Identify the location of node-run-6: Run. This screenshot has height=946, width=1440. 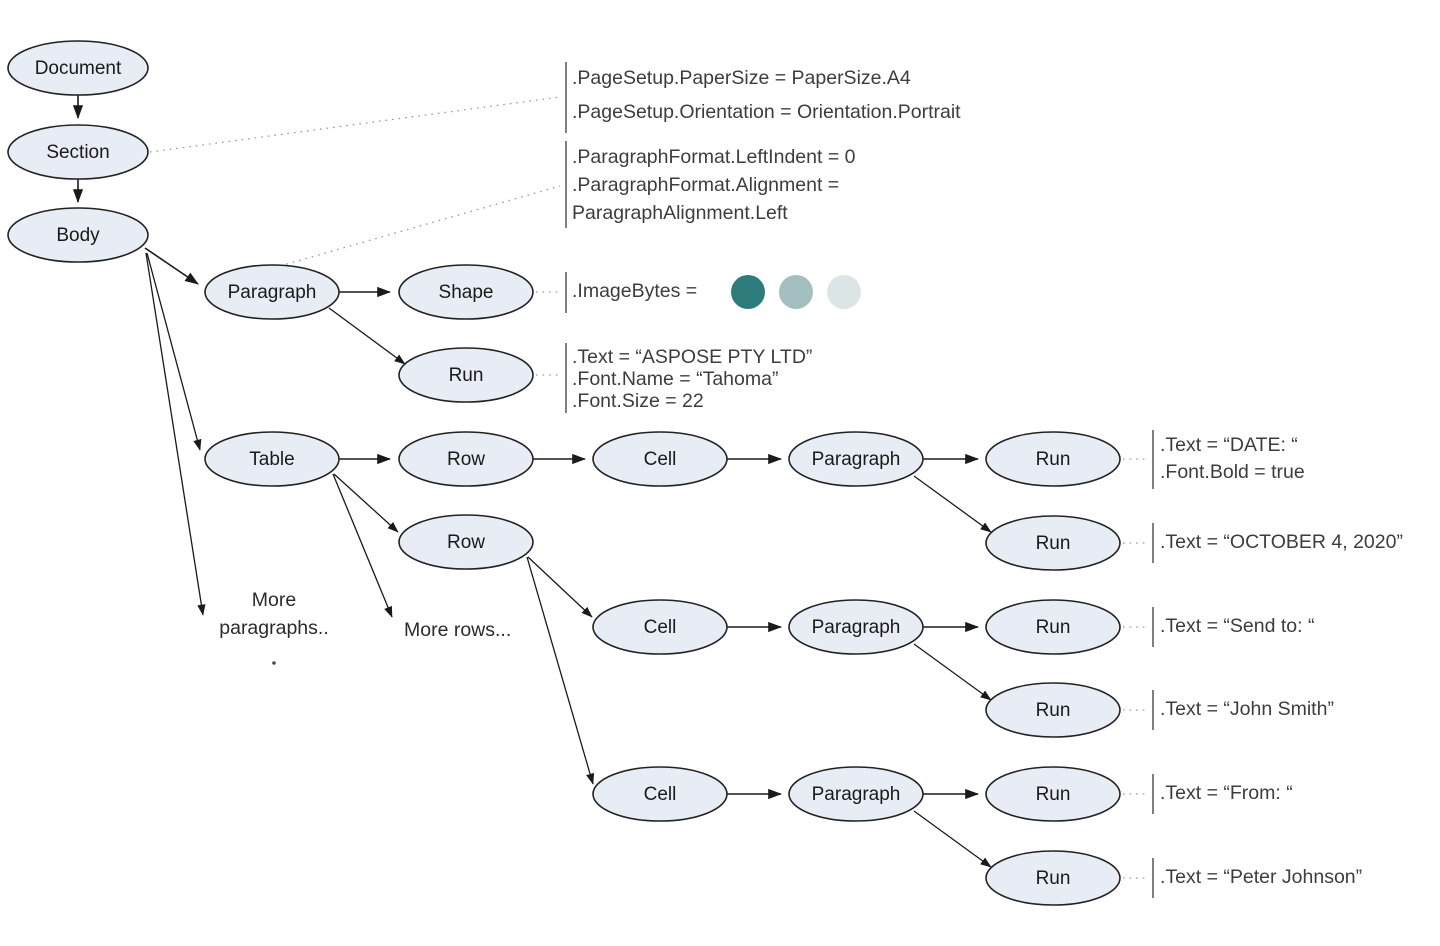
(1053, 878).